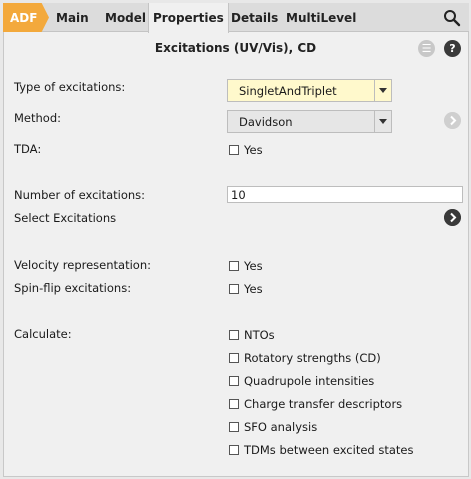 The height and width of the screenshot is (479, 471). What do you see at coordinates (234, 450) in the screenshot?
I see `tdms-checkbox` at bounding box center [234, 450].